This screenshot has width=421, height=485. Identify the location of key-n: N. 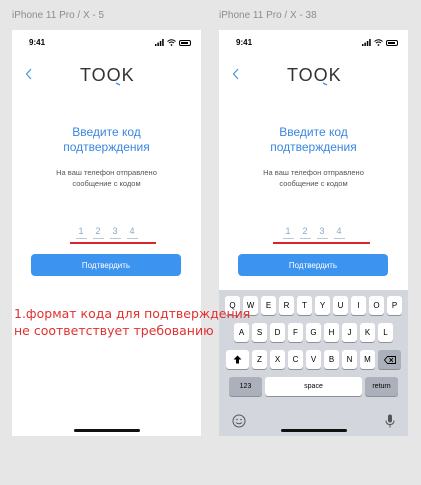
(349, 359).